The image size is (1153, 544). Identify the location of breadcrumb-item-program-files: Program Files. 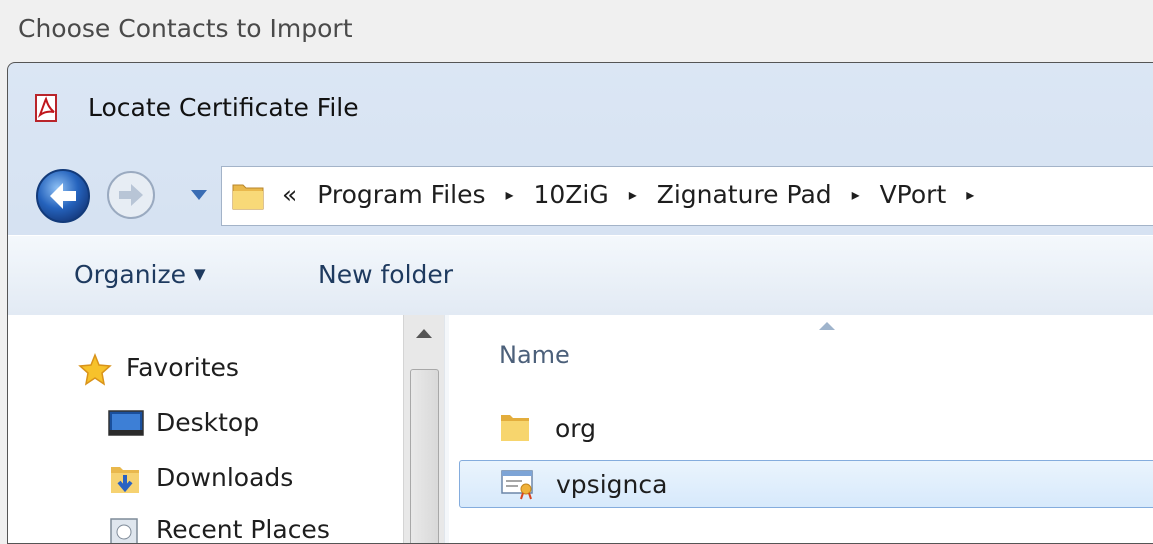
(401, 194).